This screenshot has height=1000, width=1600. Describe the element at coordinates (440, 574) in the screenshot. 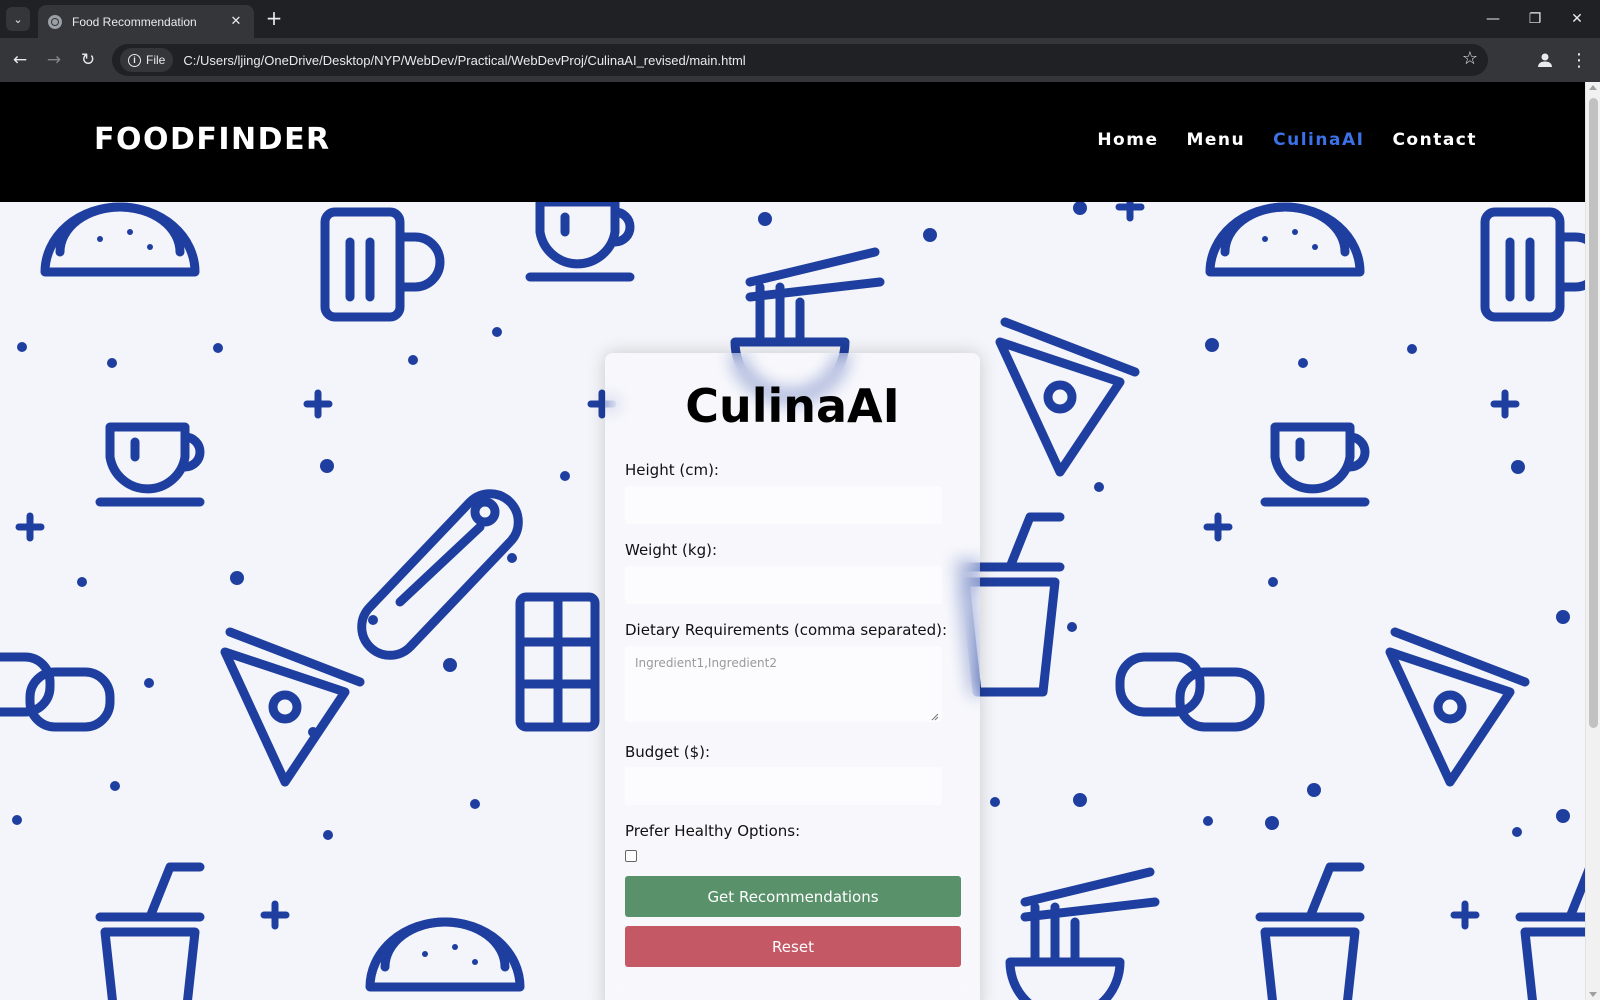

I see `food-pattern-burrito-icon` at that location.